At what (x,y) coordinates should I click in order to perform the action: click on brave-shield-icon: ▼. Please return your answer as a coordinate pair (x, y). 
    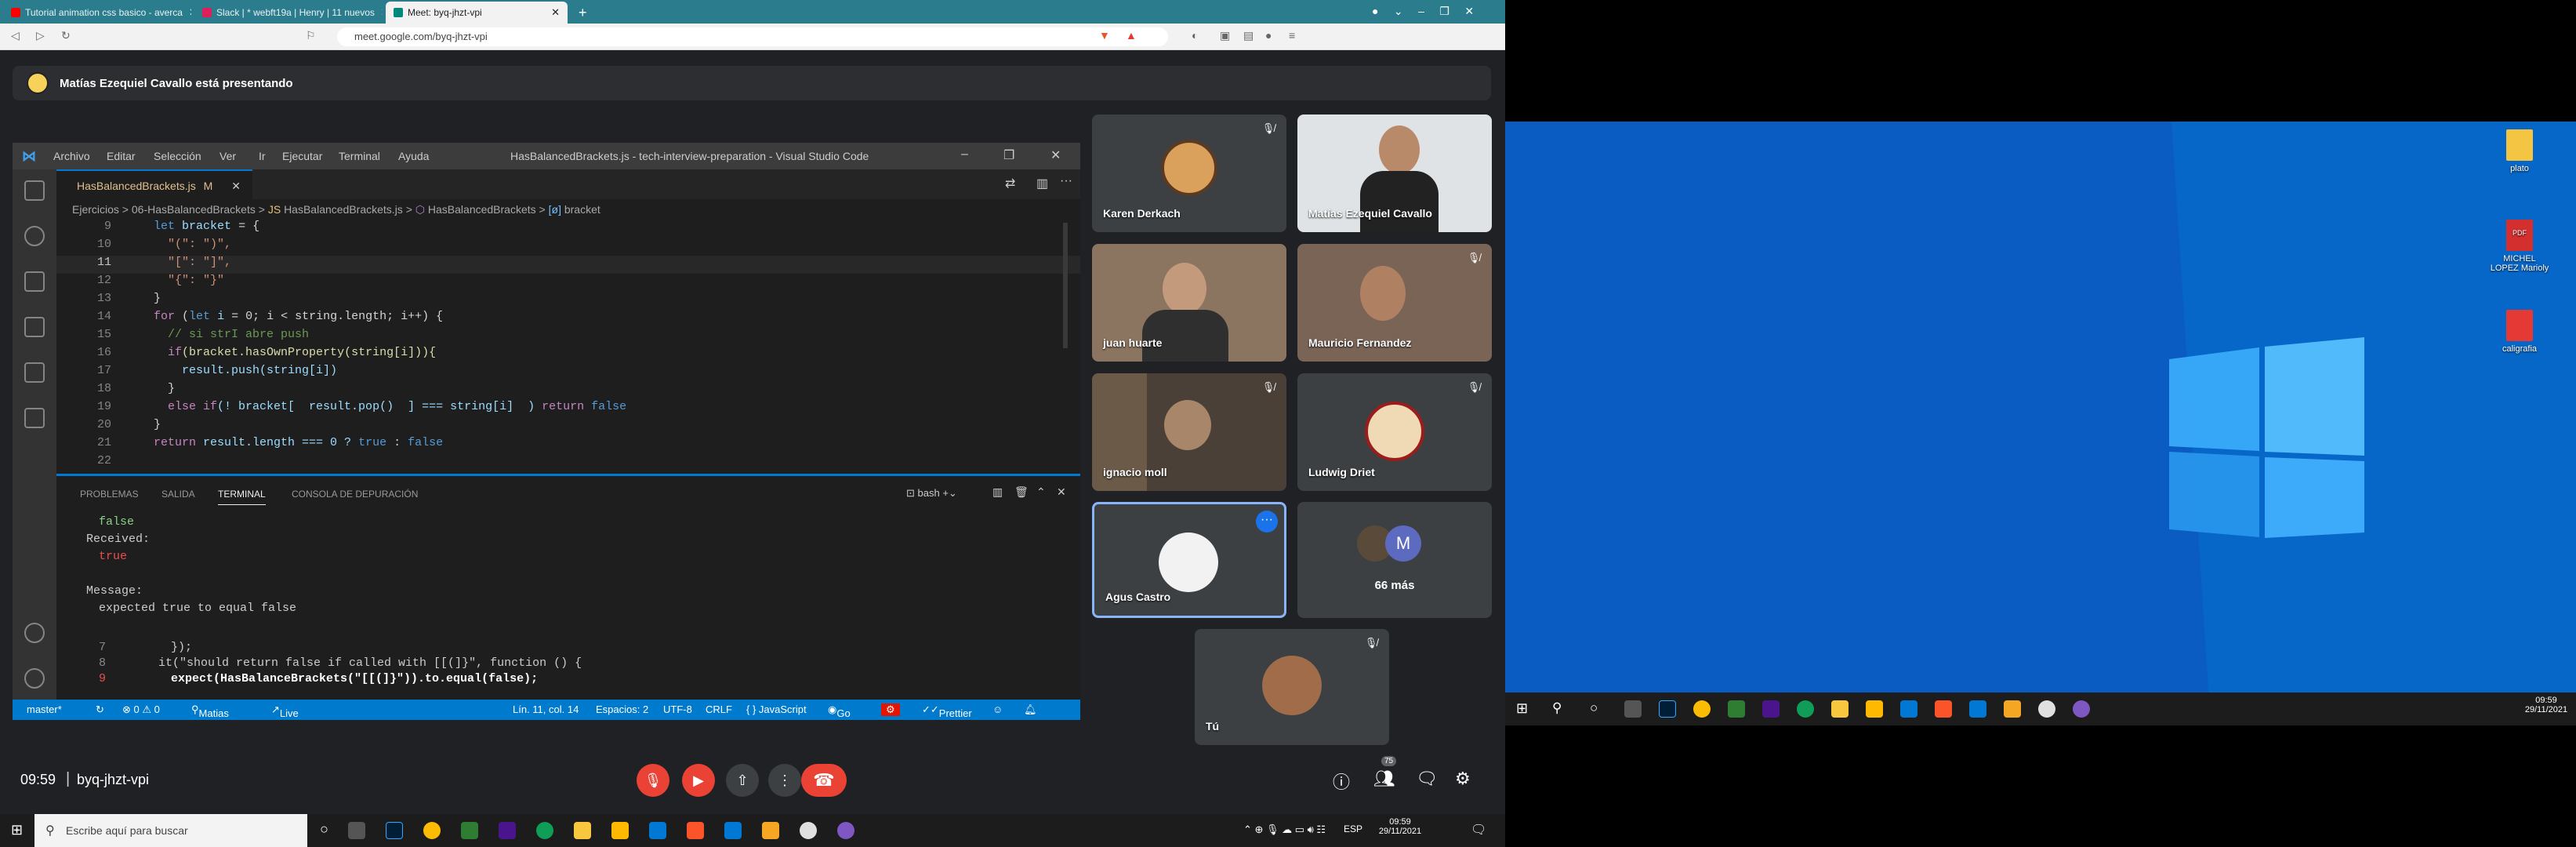
    Looking at the image, I should click on (1104, 35).